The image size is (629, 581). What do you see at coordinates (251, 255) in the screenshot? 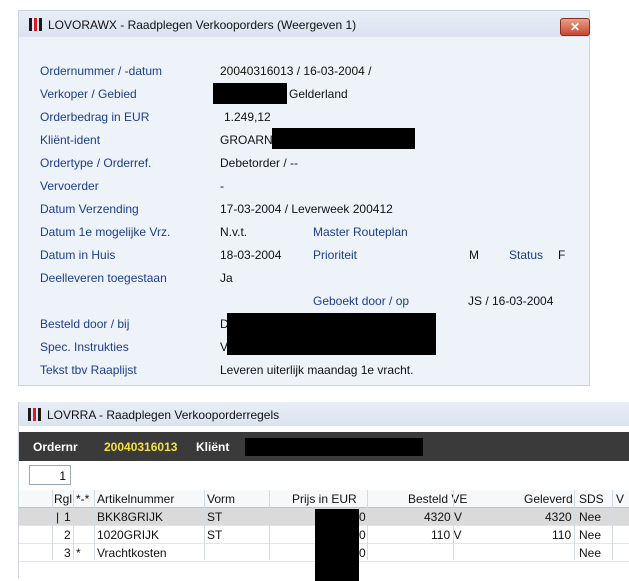
I see `inhuis-value: 18-03-2004` at bounding box center [251, 255].